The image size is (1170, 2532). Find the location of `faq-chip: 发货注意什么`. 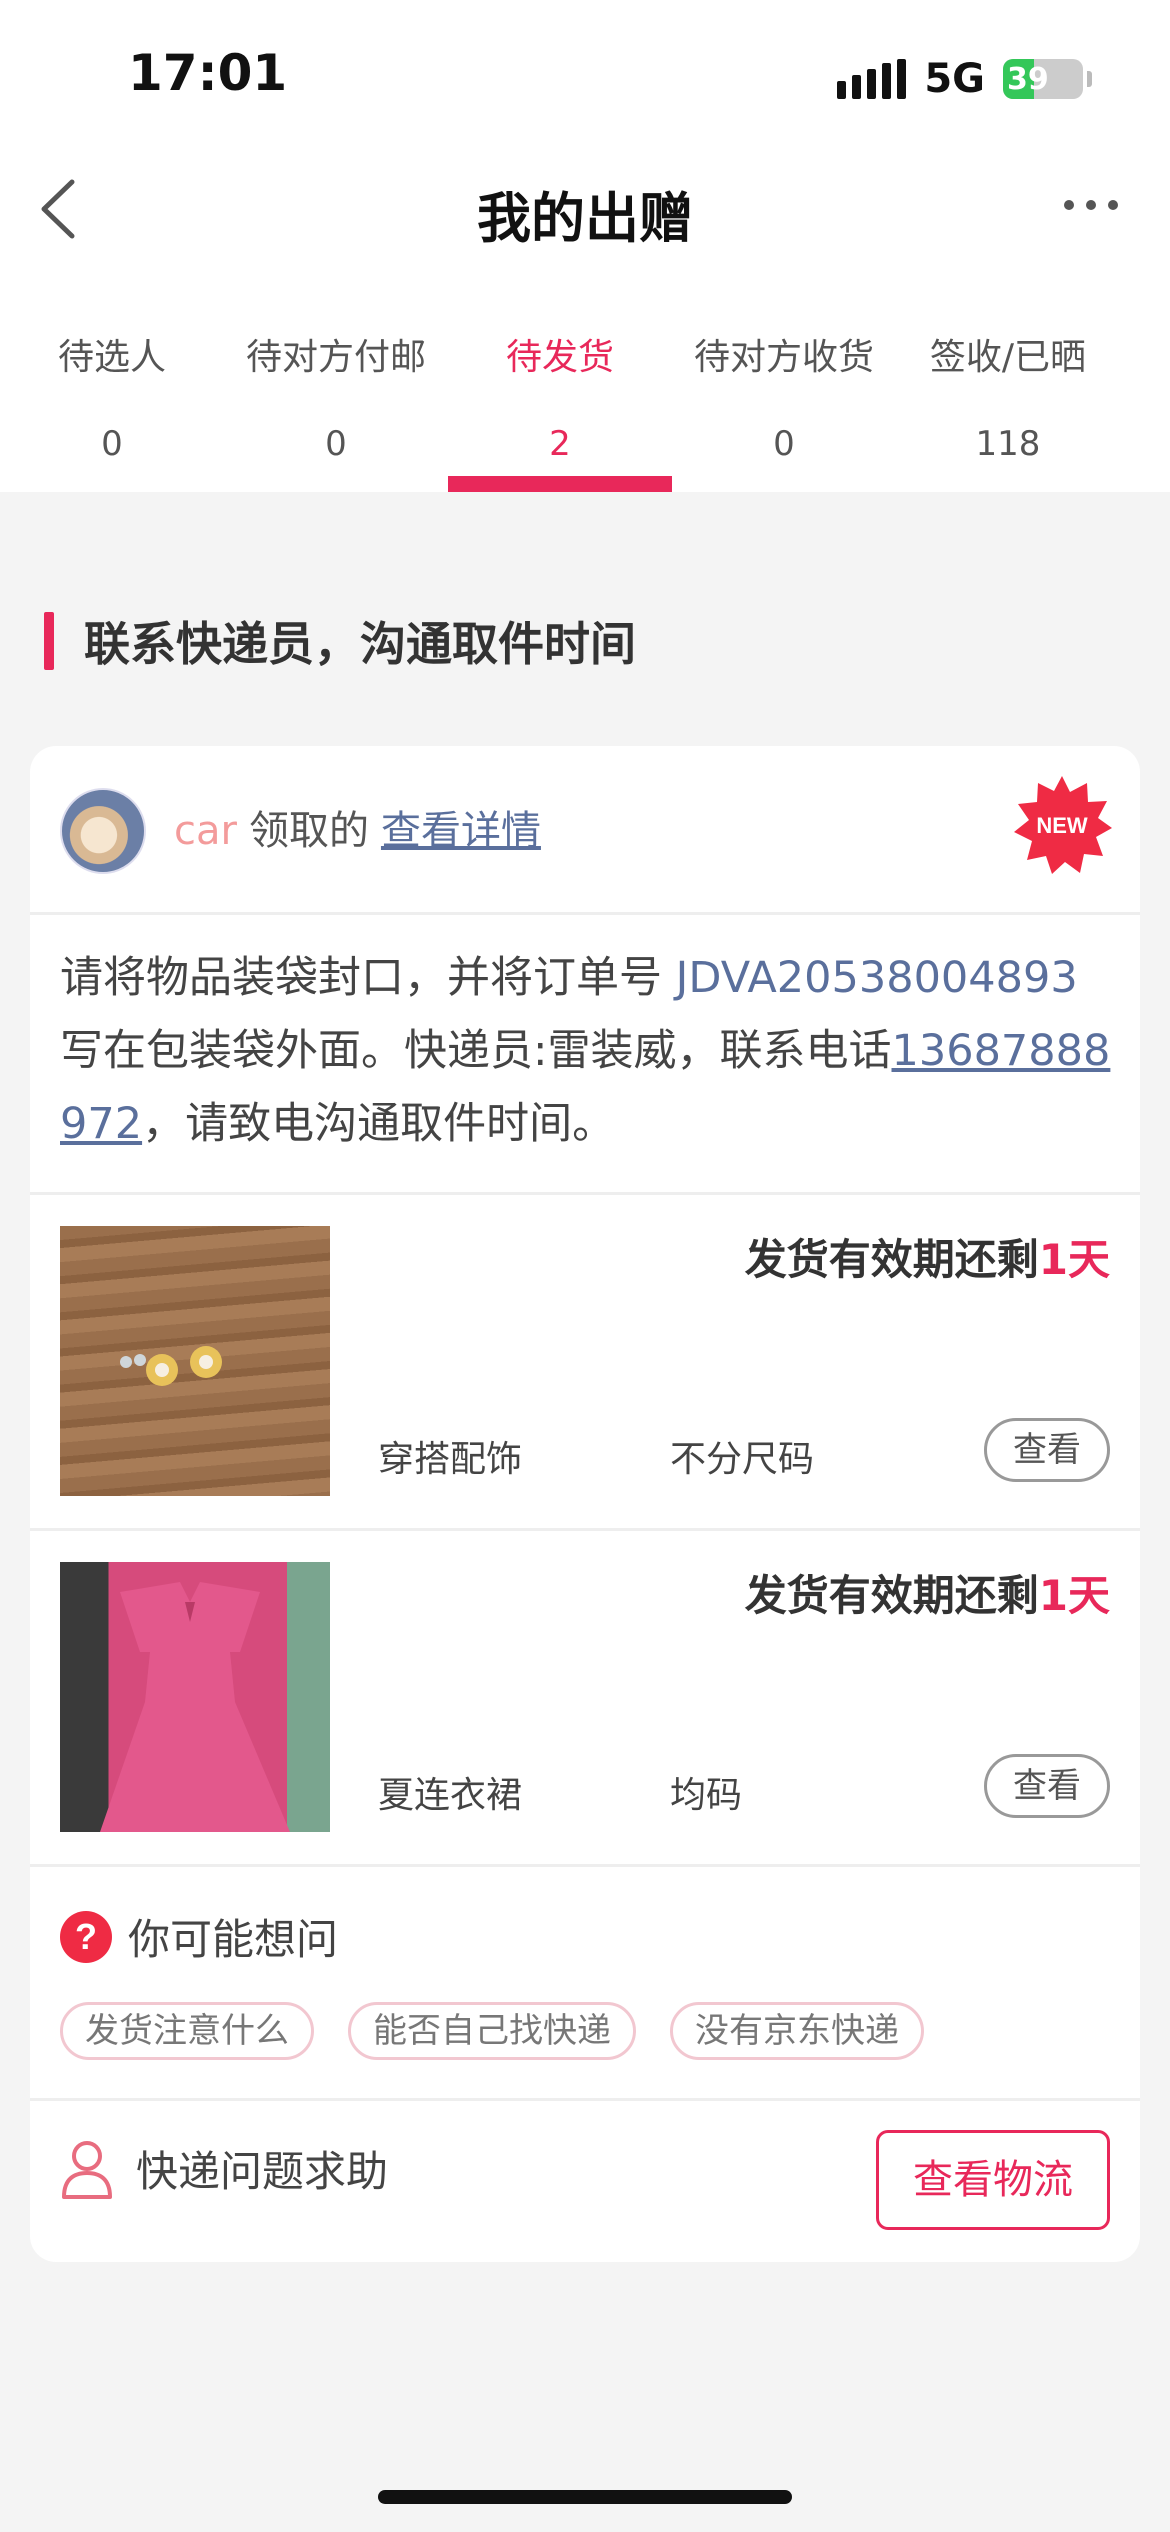

faq-chip: 发货注意什么 is located at coordinates (187, 2031).